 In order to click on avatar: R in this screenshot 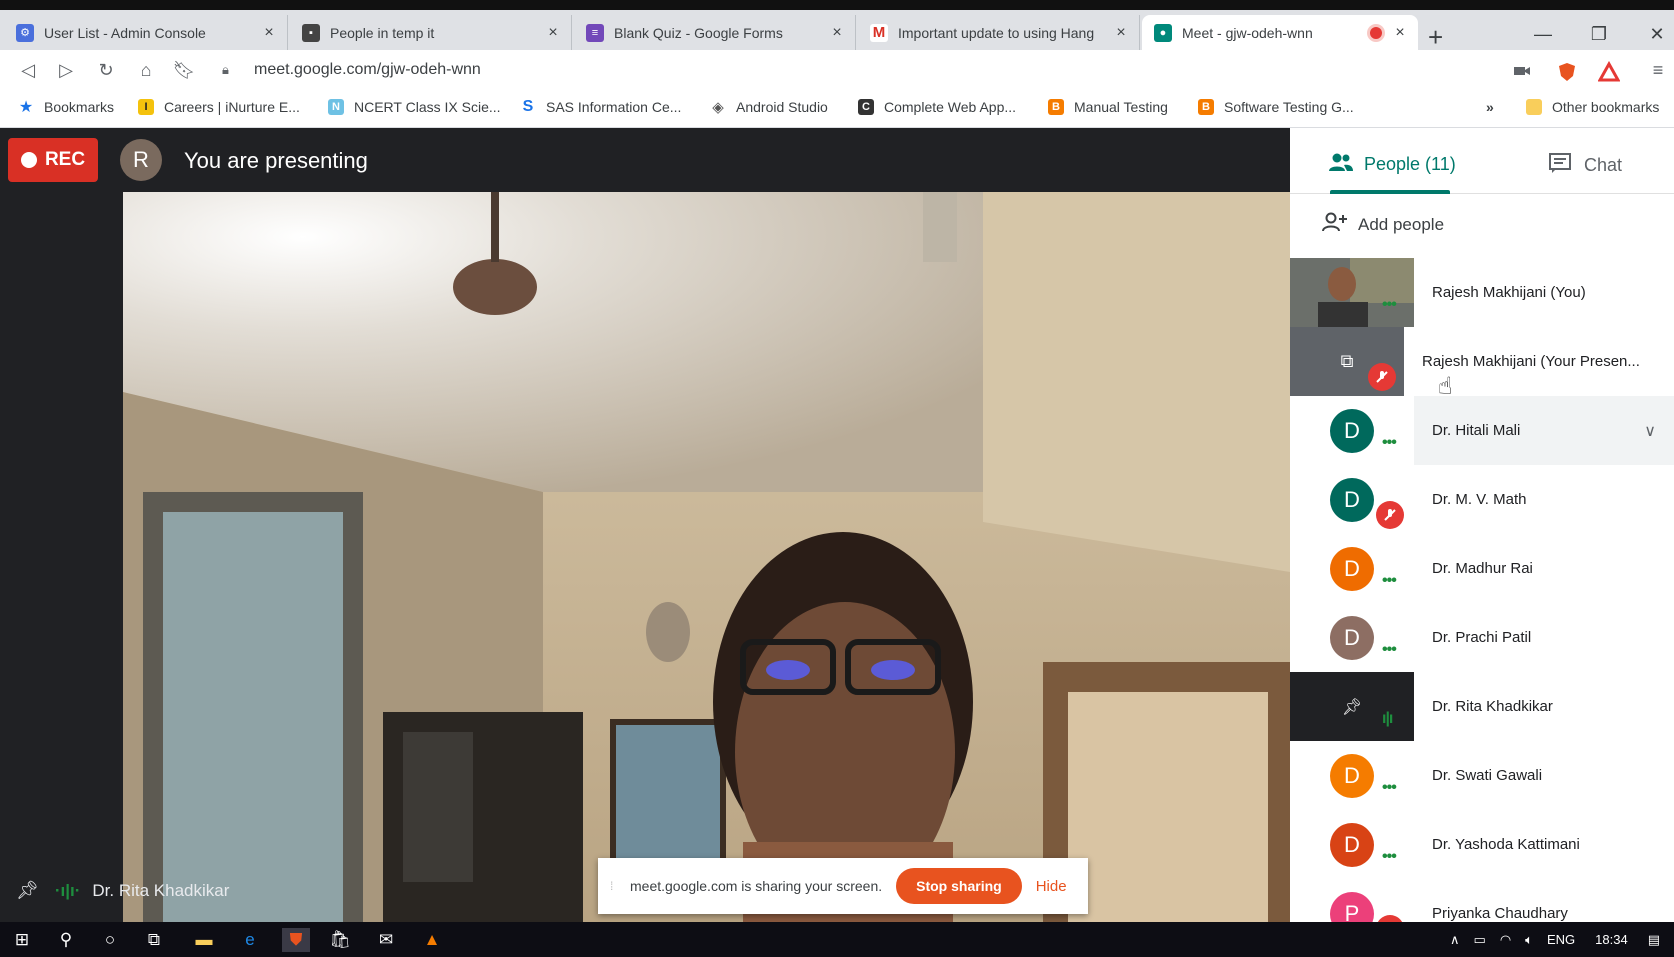, I will do `click(141, 160)`.